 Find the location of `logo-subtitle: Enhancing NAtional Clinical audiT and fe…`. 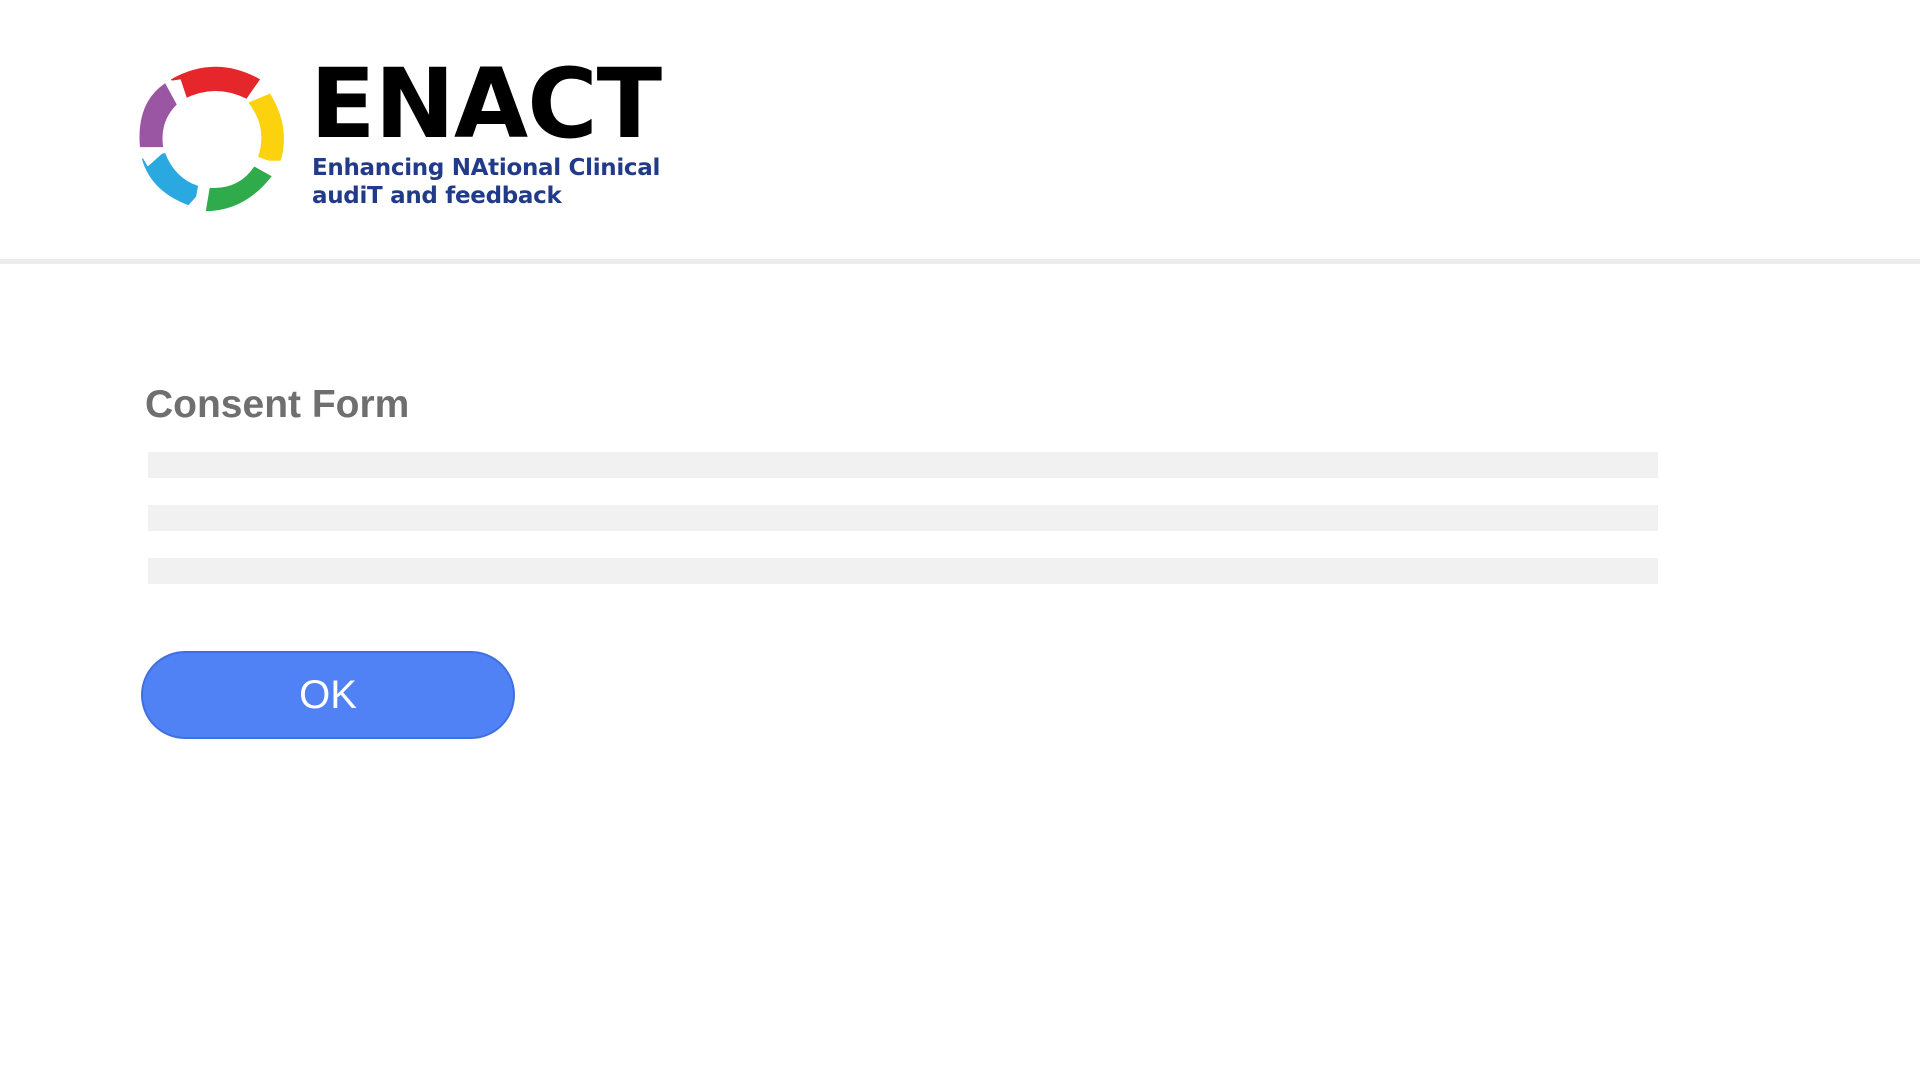

logo-subtitle: Enhancing NAtional Clinical audiT and fe… is located at coordinates (486, 182).